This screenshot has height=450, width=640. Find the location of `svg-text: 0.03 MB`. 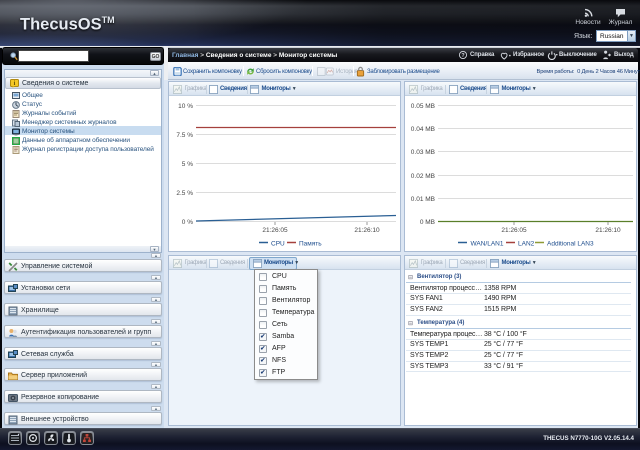

svg-text: 0.03 MB is located at coordinates (423, 152).